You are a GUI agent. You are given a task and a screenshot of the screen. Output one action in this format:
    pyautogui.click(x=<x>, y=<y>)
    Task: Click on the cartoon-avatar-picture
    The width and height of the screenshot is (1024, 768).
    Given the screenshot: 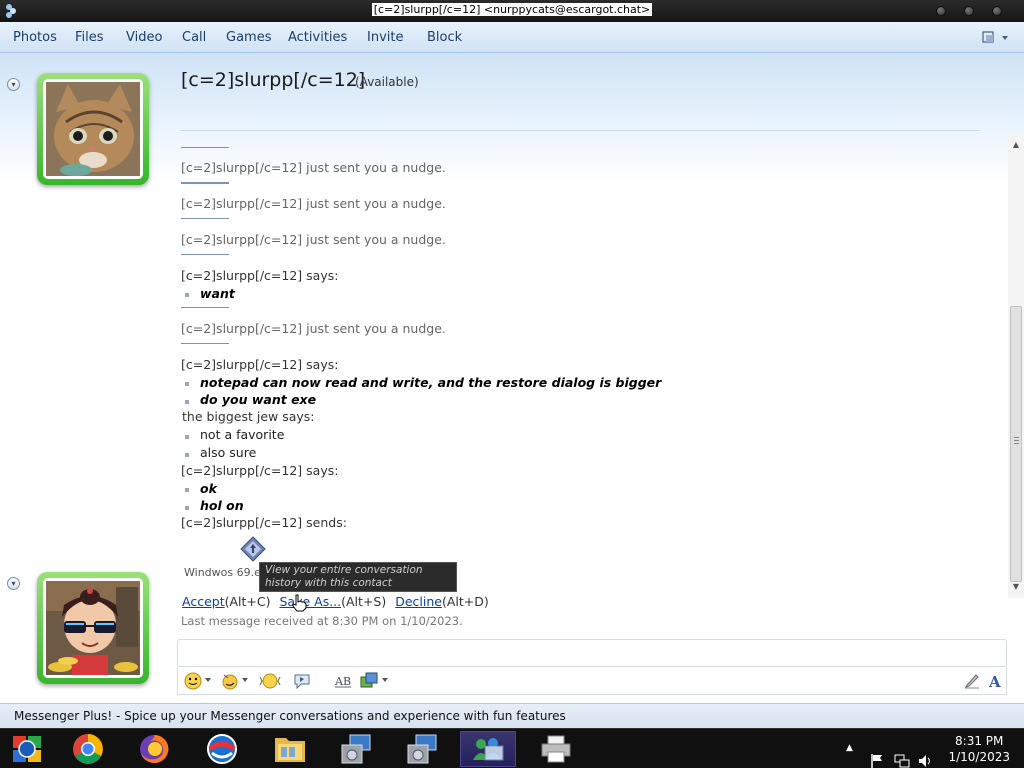 What is the action you would take?
    pyautogui.click(x=93, y=628)
    